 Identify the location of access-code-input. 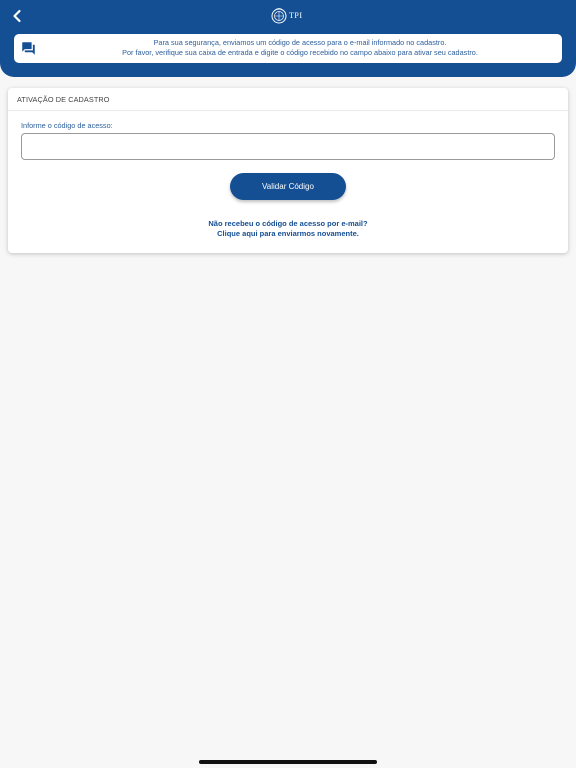
(288, 146).